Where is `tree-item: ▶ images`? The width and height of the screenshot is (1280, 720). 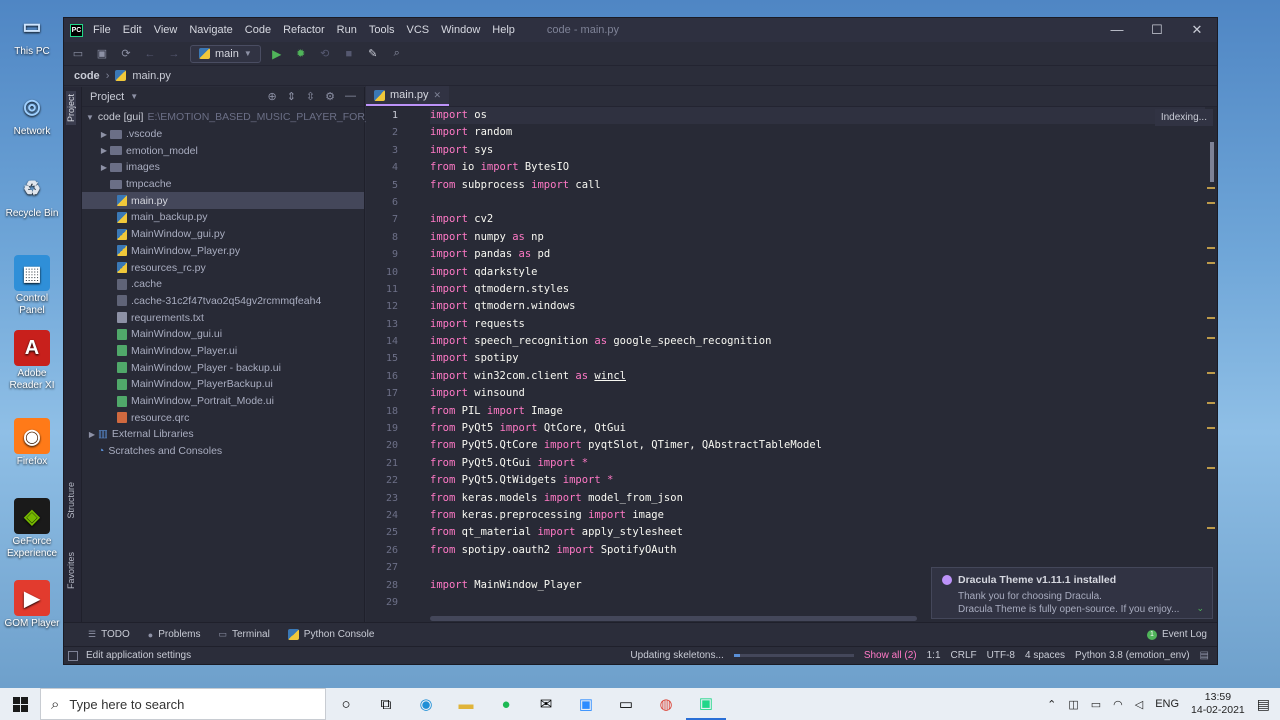
tree-item: ▶ images is located at coordinates (223, 167).